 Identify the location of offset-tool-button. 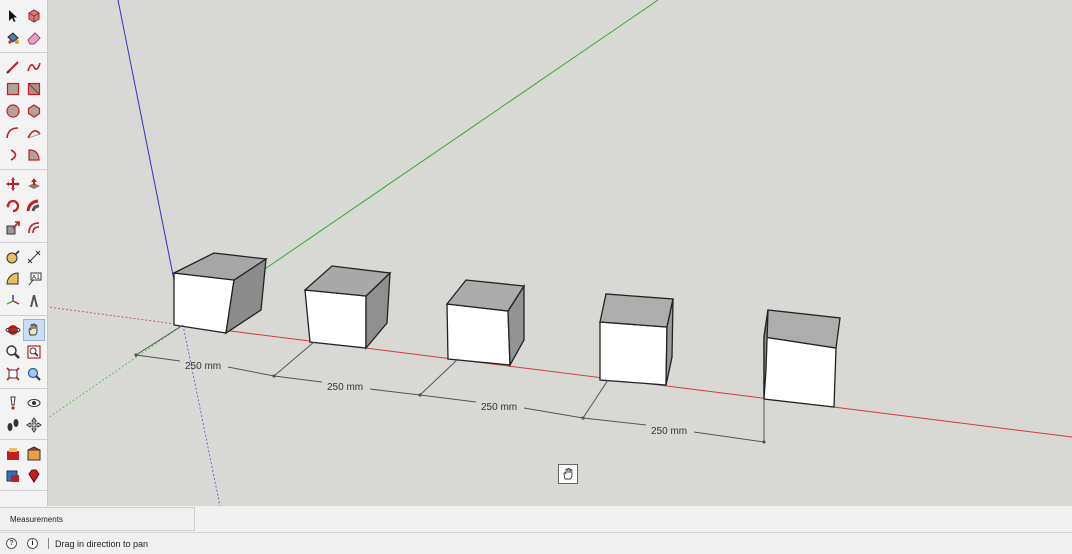
(34, 228).